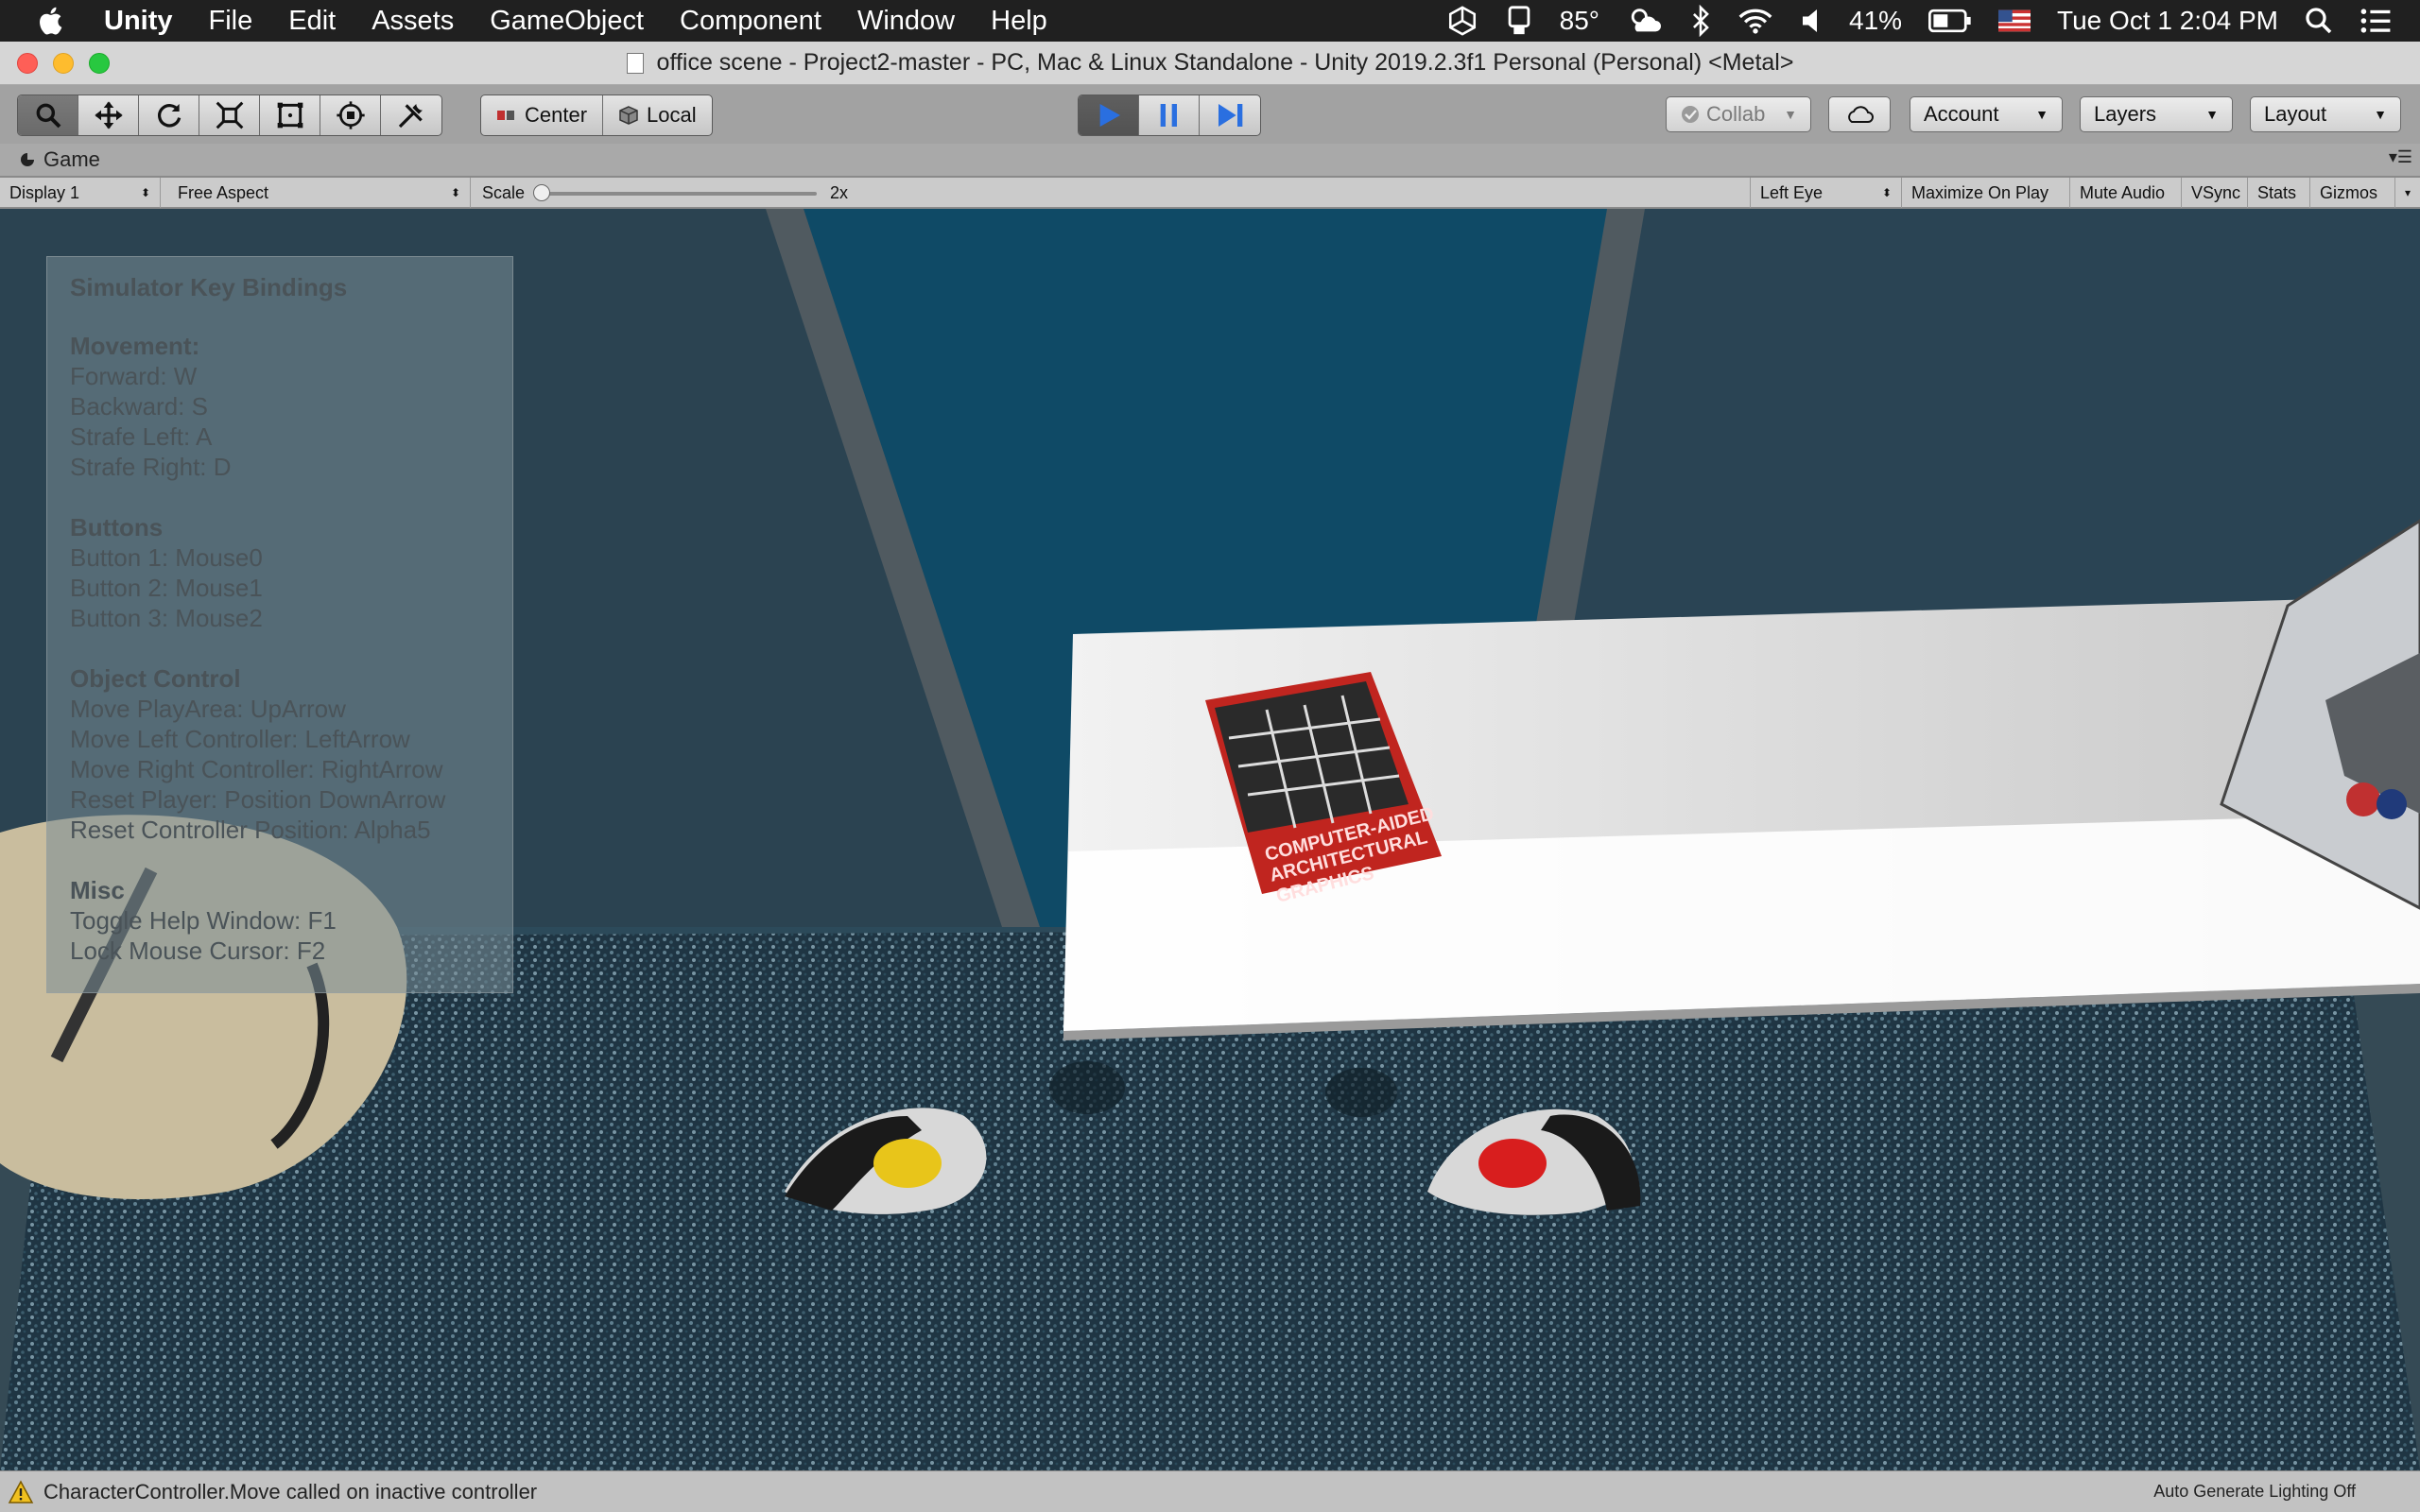 The width and height of the screenshot is (2420, 1512). Describe the element at coordinates (1462, 21) in the screenshot. I see `unity-icon` at that location.